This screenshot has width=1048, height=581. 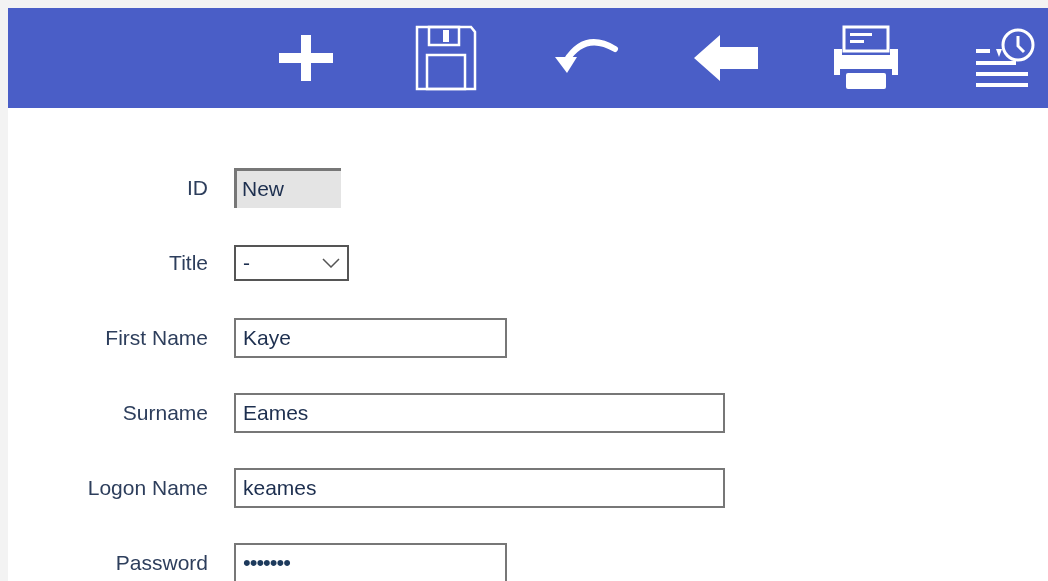 What do you see at coordinates (291, 262) in the screenshot?
I see `title-dropdown: -` at bounding box center [291, 262].